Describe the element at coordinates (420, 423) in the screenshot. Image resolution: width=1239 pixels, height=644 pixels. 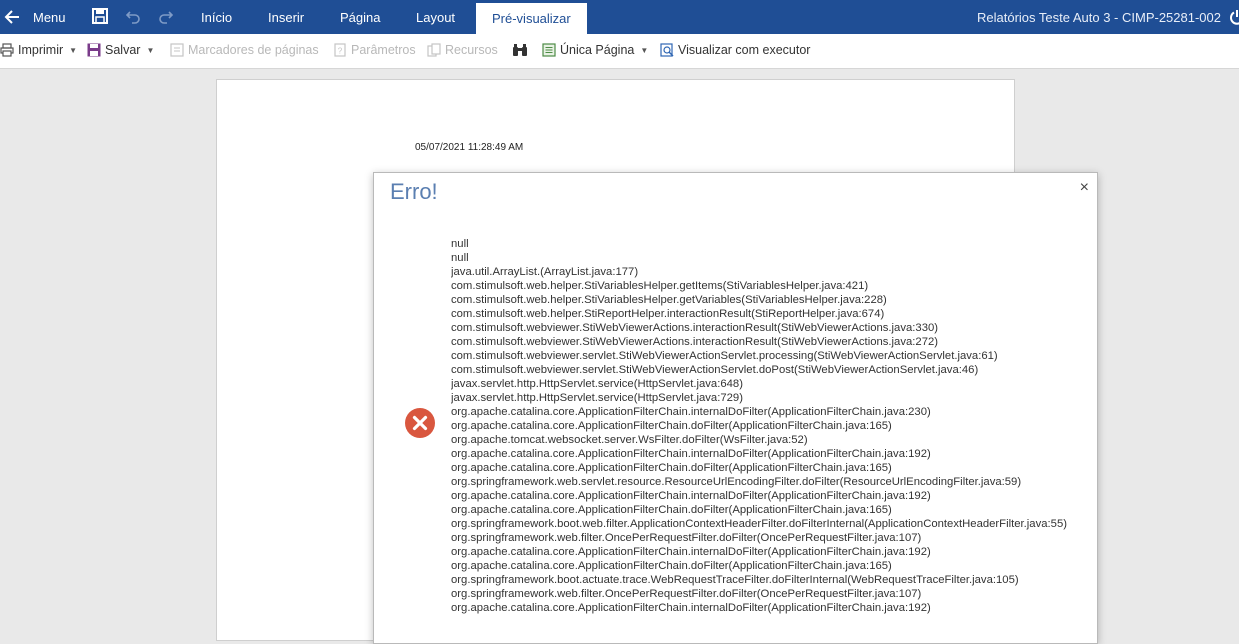
I see `error-circle-icon` at that location.